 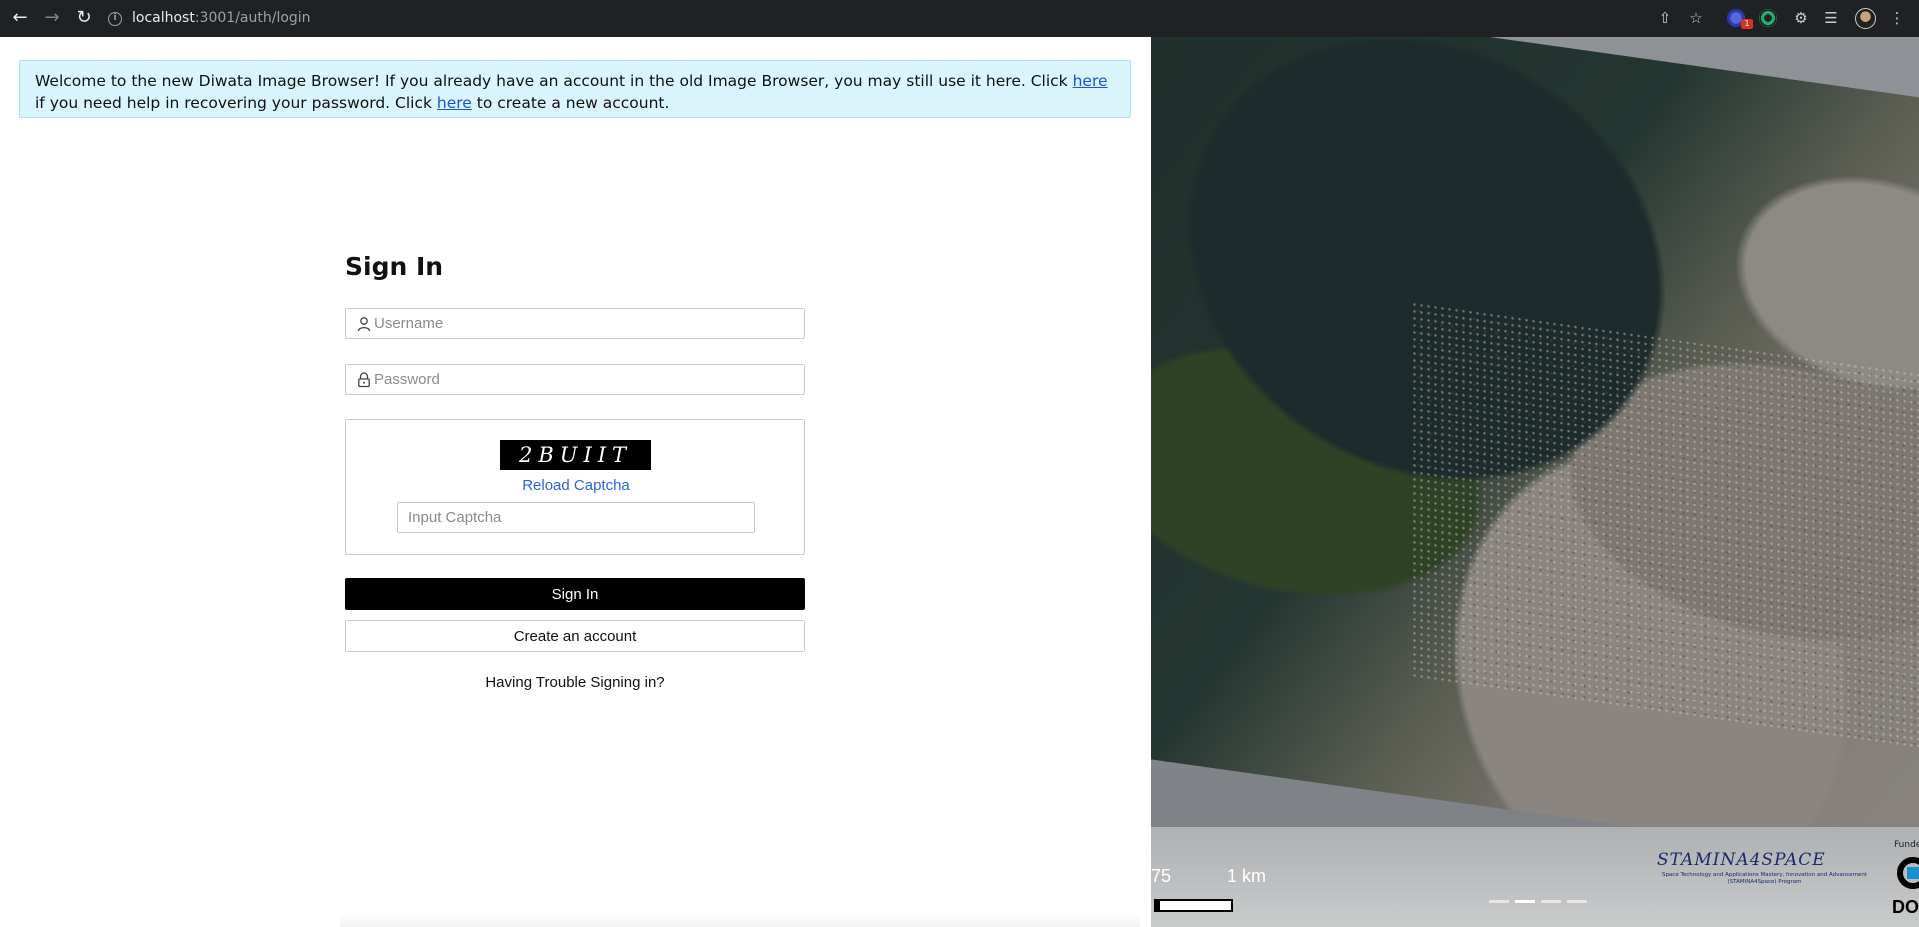 What do you see at coordinates (364, 324) in the screenshot?
I see `user-icon` at bounding box center [364, 324].